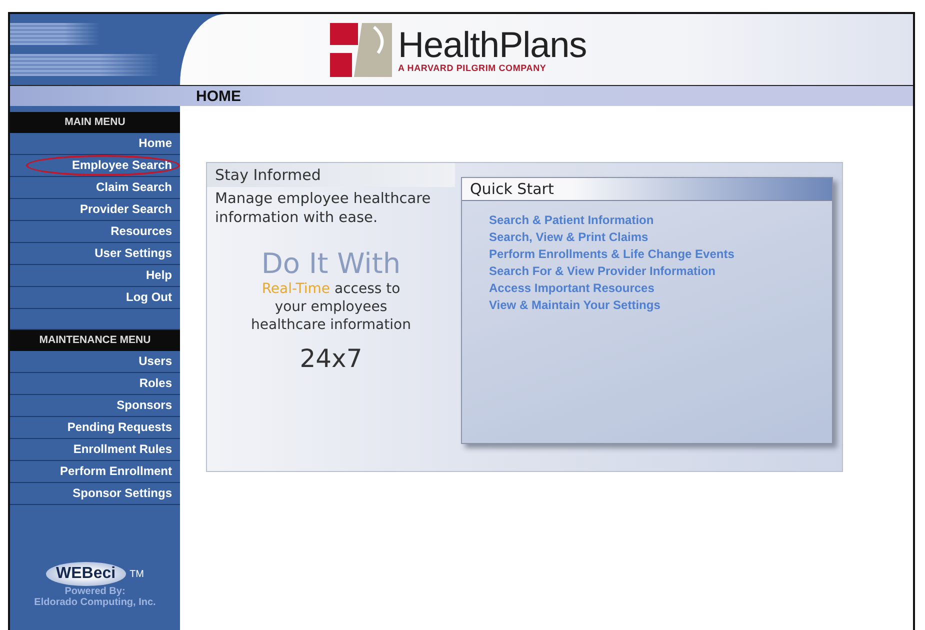 The image size is (925, 630). I want to click on menu-item: Enrollment Rules, so click(95, 450).